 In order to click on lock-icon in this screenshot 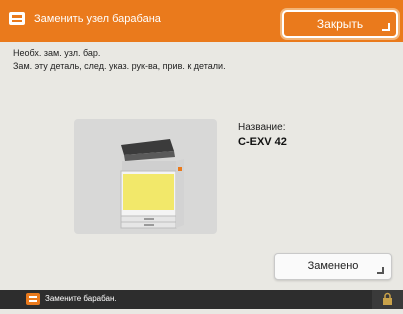, I will do `click(387, 299)`.